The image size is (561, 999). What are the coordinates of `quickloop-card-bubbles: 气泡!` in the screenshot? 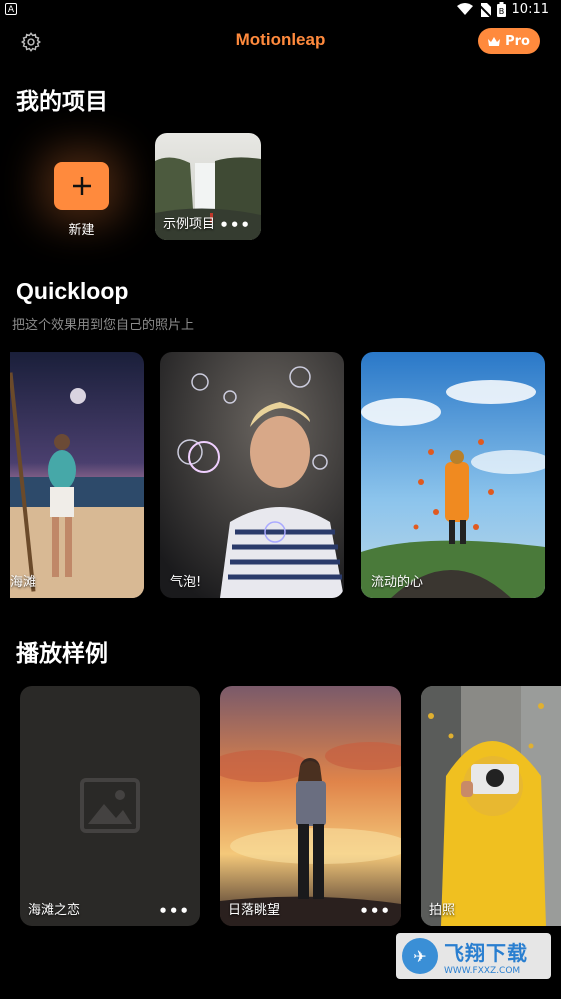 It's located at (252, 475).